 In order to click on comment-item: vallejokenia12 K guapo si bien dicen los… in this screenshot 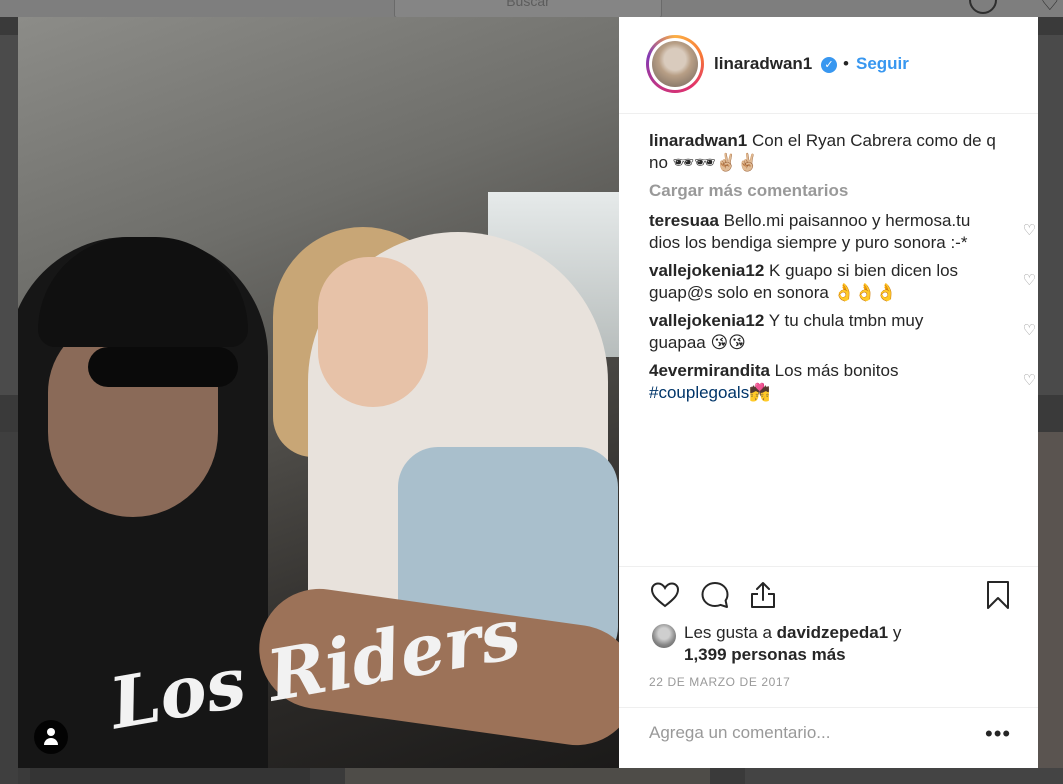, I will do `click(842, 282)`.